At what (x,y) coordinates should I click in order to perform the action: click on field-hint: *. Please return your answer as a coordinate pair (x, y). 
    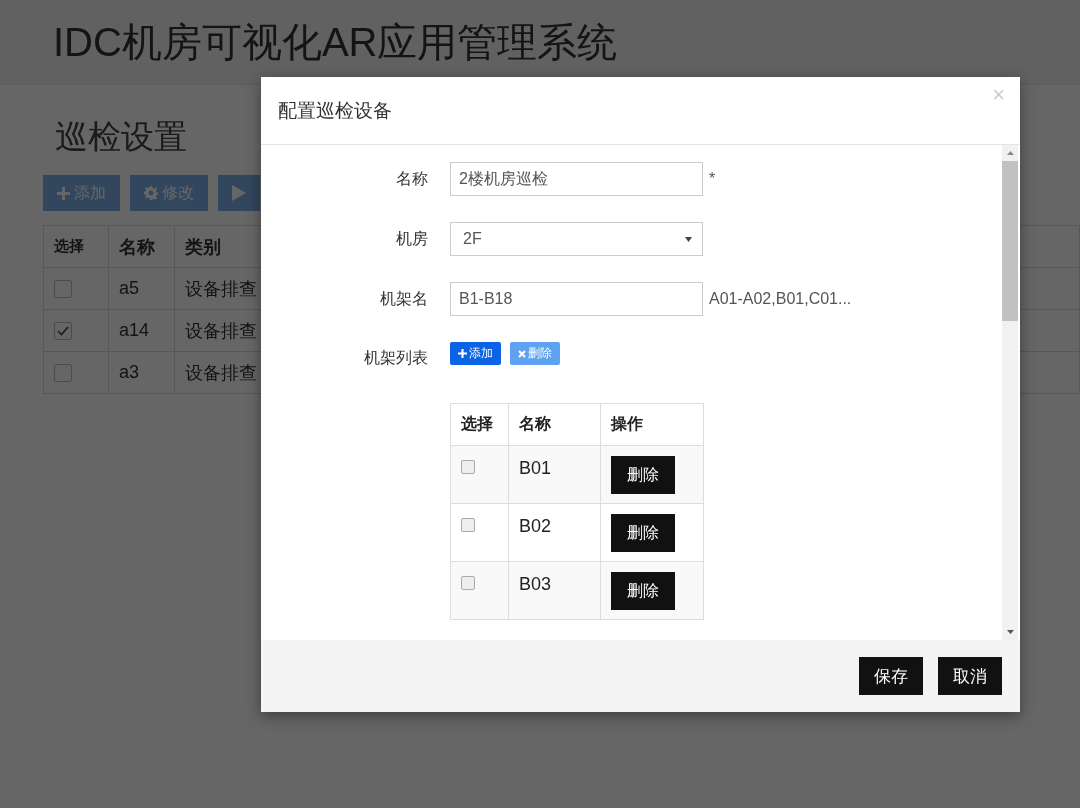
    Looking at the image, I should click on (713, 179).